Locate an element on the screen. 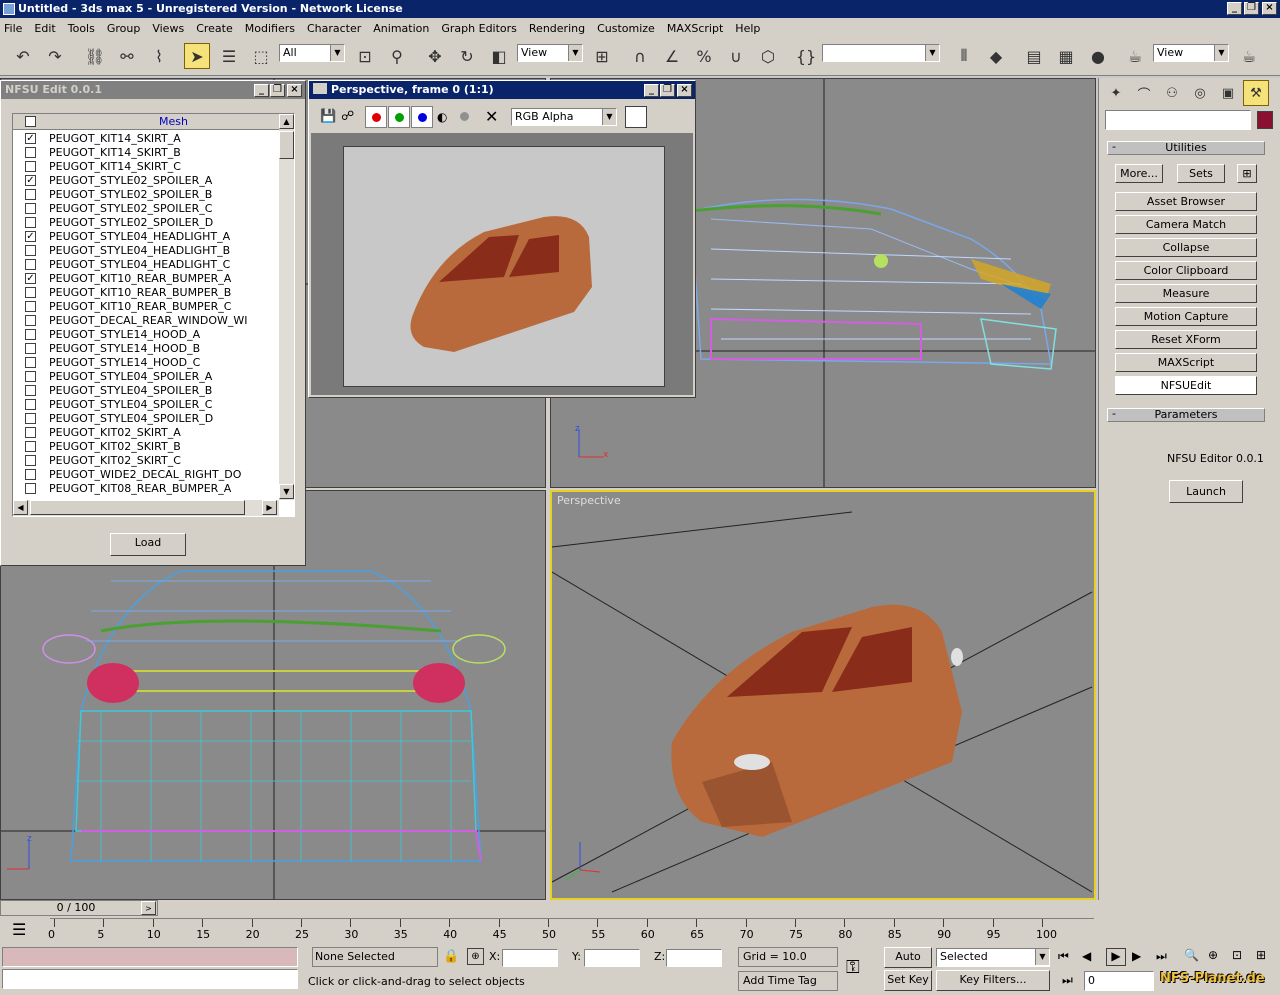 This screenshot has height=995, width=1280. mesh-list-item: ✓ PEUGOT_STYLE04_HEADLIGHT_A is located at coordinates (146, 237).